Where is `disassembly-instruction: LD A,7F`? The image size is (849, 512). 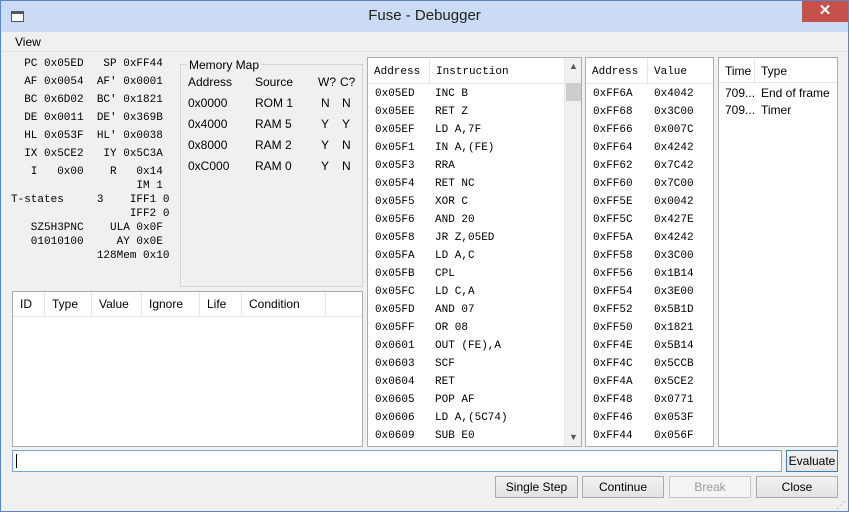
disassembly-instruction: LD A,7F is located at coordinates (458, 130).